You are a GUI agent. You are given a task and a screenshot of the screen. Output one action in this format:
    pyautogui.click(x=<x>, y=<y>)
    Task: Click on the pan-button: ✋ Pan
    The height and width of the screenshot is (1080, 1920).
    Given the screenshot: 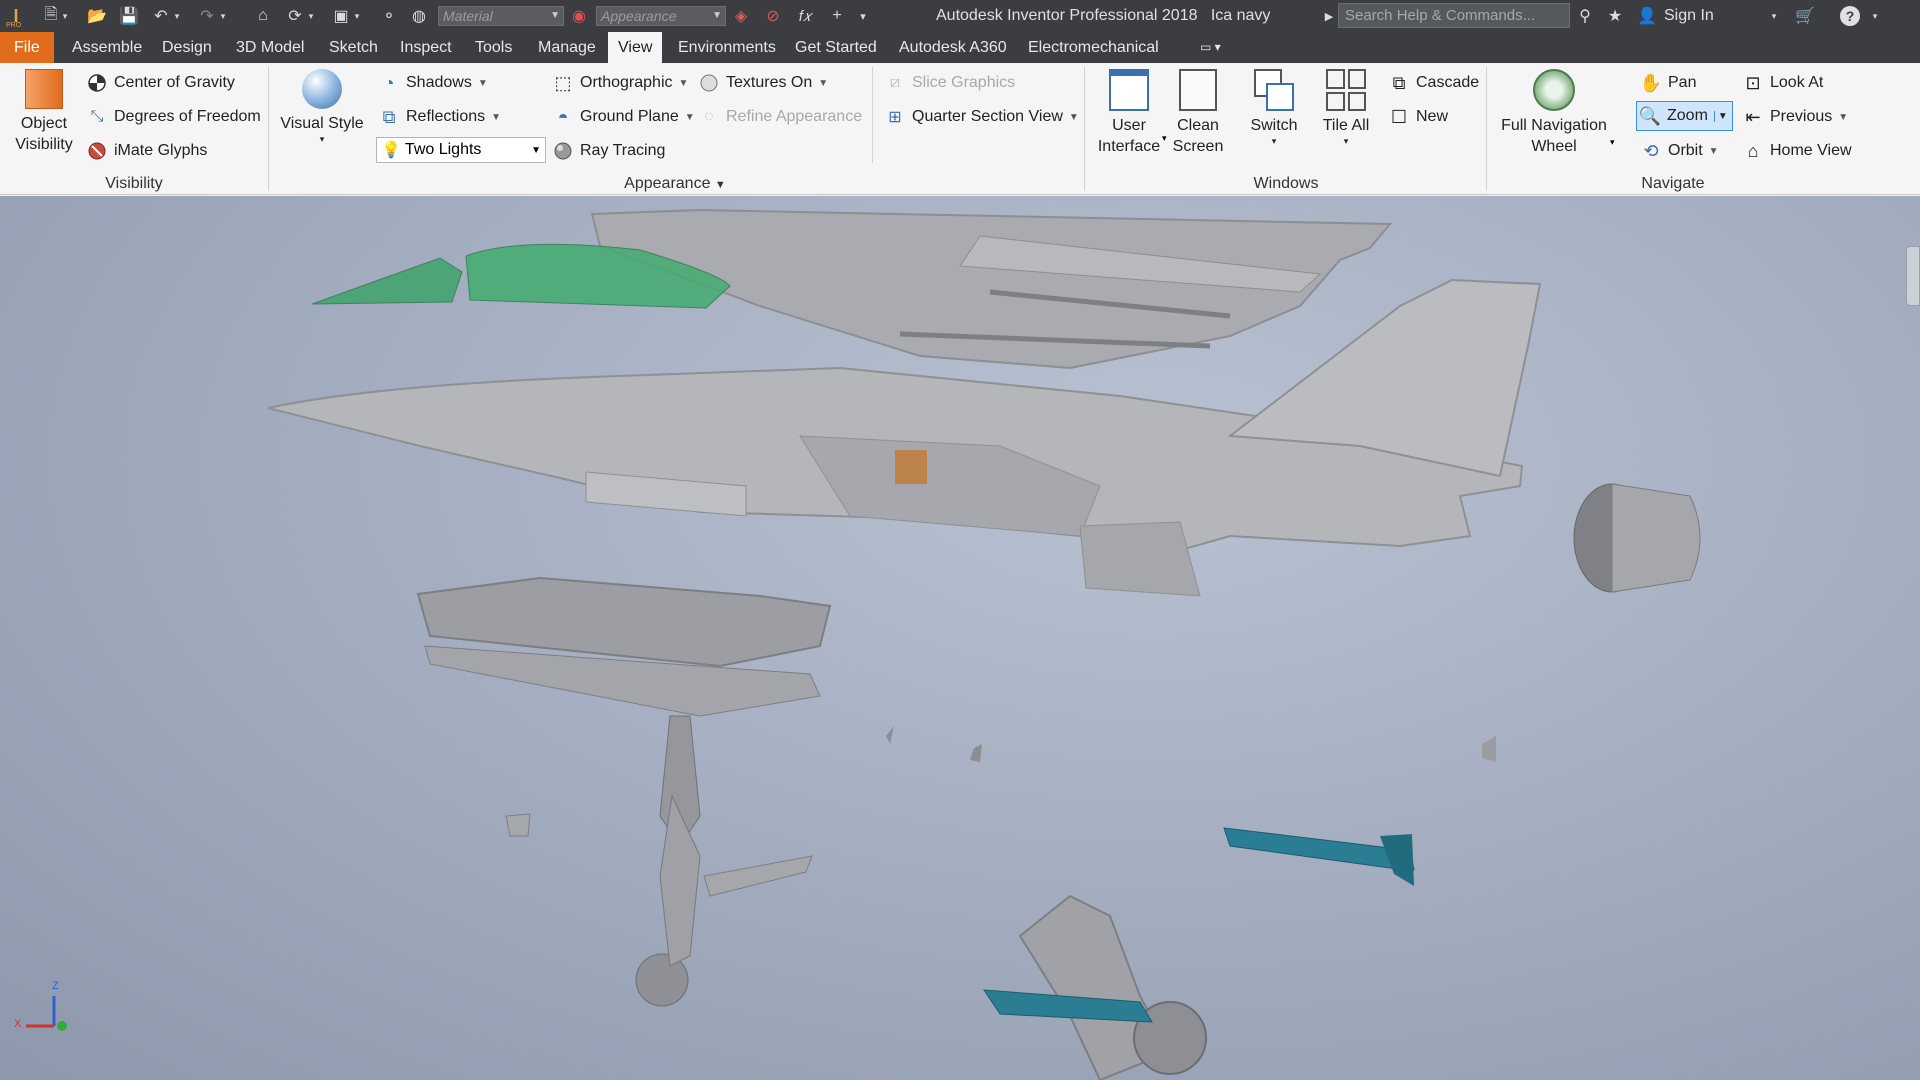 What is the action you would take?
    pyautogui.click(x=1668, y=83)
    